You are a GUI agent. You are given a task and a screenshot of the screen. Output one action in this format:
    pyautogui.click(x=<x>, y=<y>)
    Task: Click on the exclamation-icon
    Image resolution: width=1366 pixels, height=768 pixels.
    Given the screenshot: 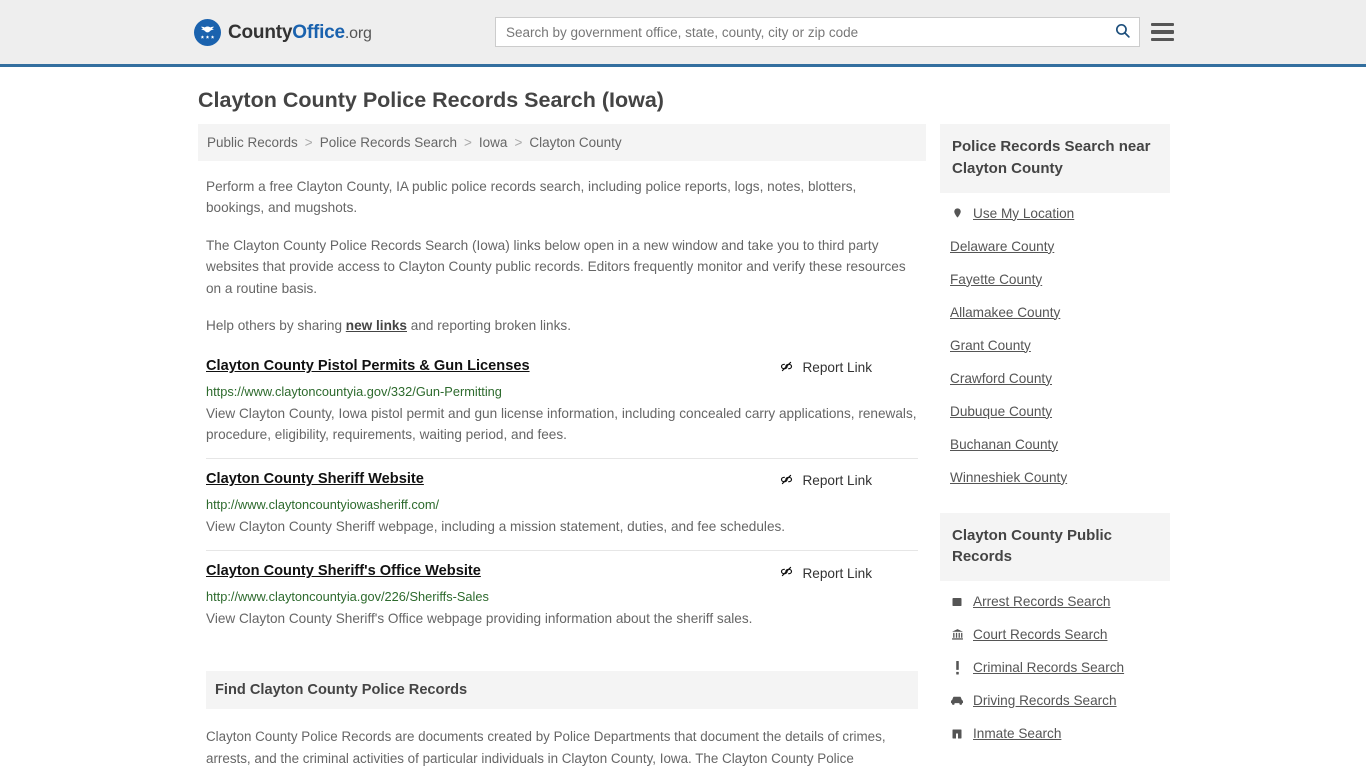 What is the action you would take?
    pyautogui.click(x=957, y=667)
    